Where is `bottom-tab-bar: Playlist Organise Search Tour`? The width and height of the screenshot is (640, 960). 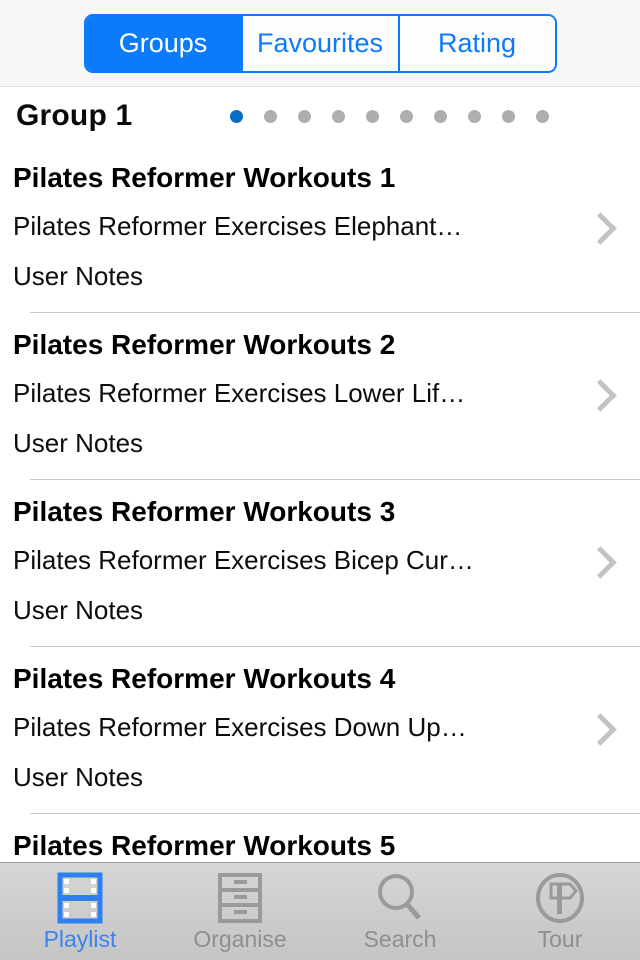
bottom-tab-bar: Playlist Organise Search Tour is located at coordinates (320, 911).